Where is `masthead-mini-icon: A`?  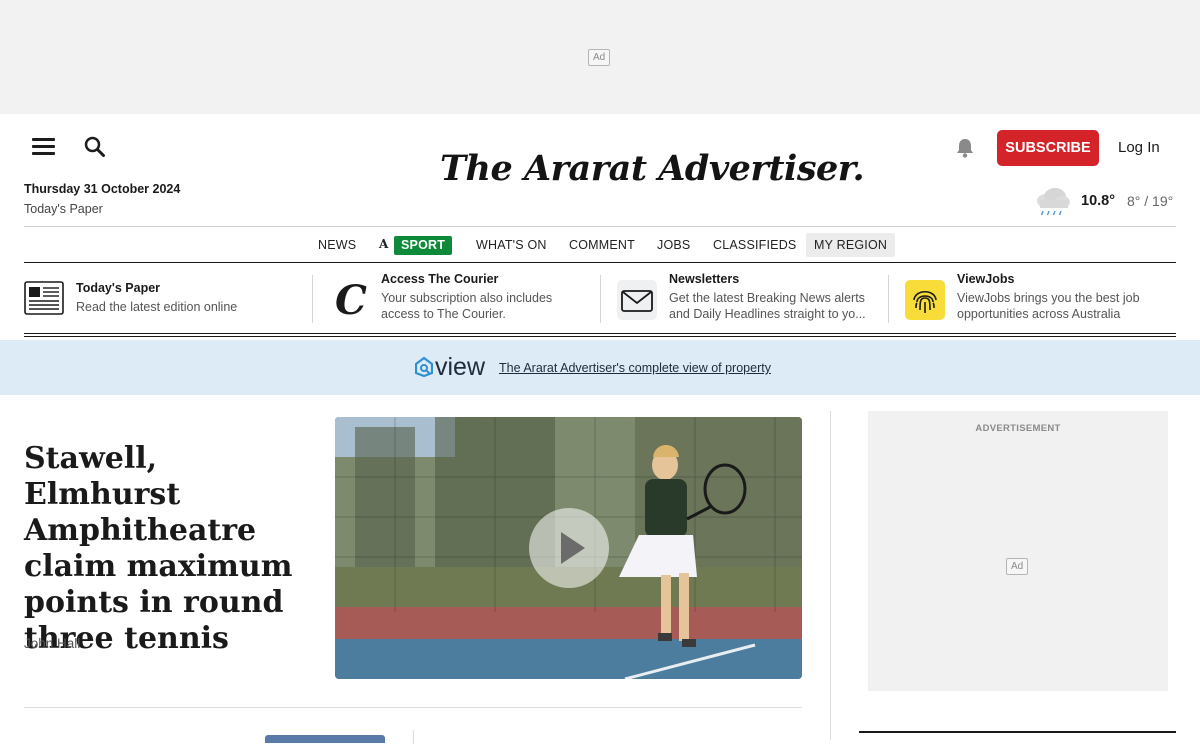
masthead-mini-icon: A is located at coordinates (384, 244).